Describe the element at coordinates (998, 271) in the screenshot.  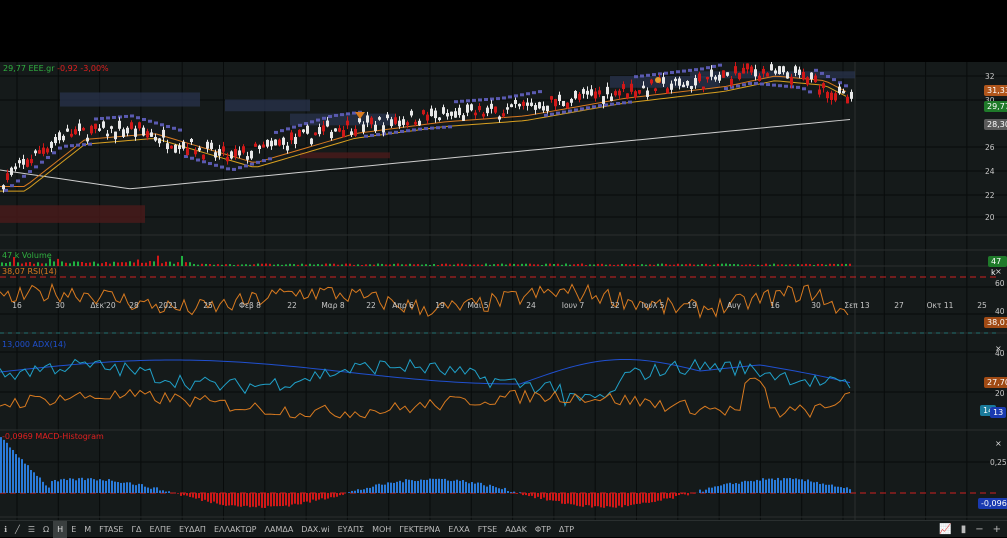
I see `close-rsi-icon: ×` at that location.